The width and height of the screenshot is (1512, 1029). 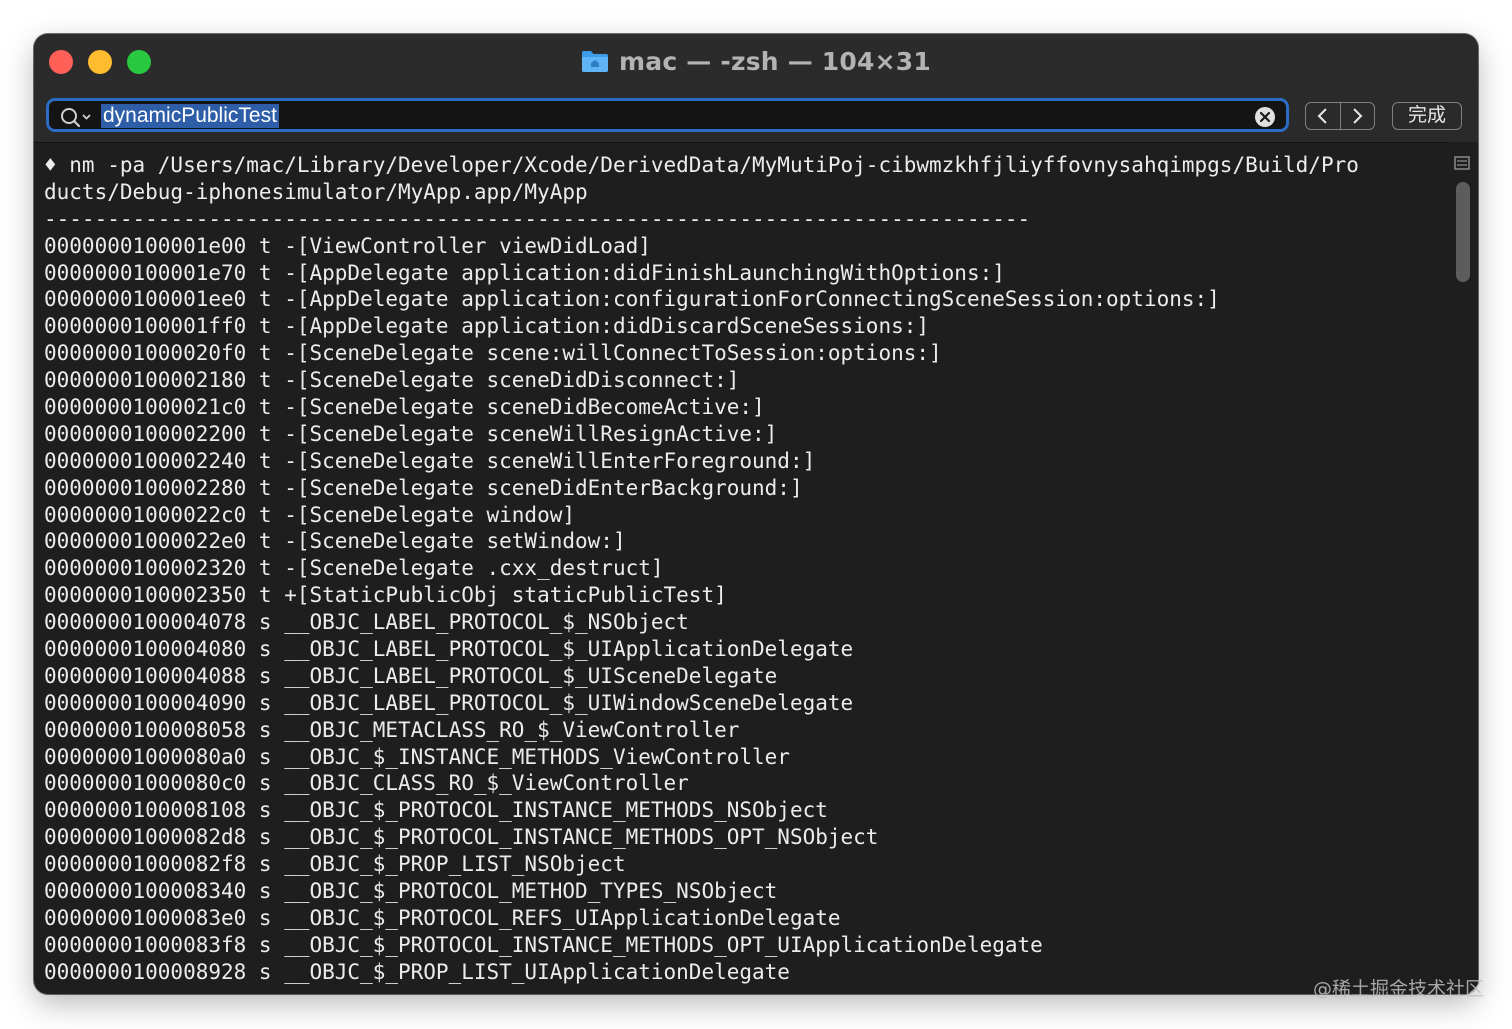 I want to click on title-bar: mac — -zsh — 104×31, so click(x=756, y=61).